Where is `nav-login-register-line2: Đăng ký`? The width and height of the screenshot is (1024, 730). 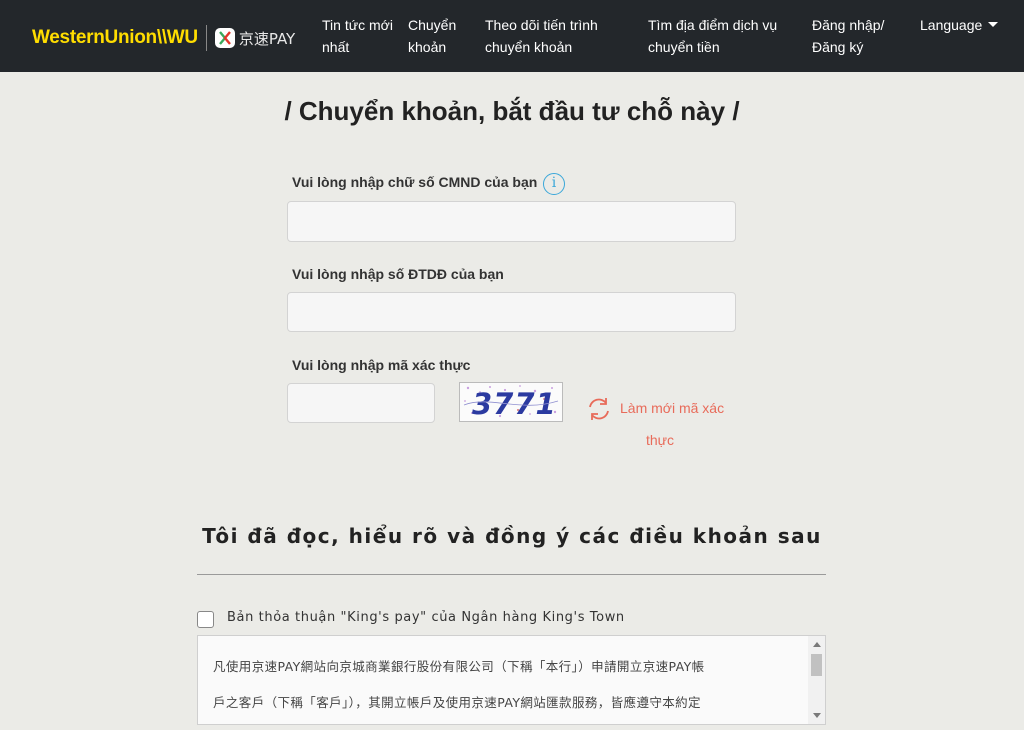 nav-login-register-line2: Đăng ký is located at coordinates (838, 47).